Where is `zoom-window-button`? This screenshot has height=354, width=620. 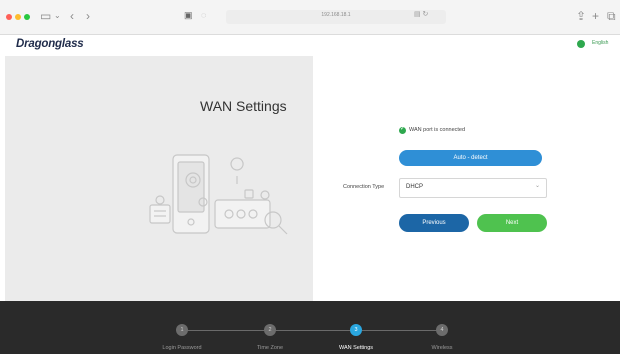 zoom-window-button is located at coordinates (27, 17).